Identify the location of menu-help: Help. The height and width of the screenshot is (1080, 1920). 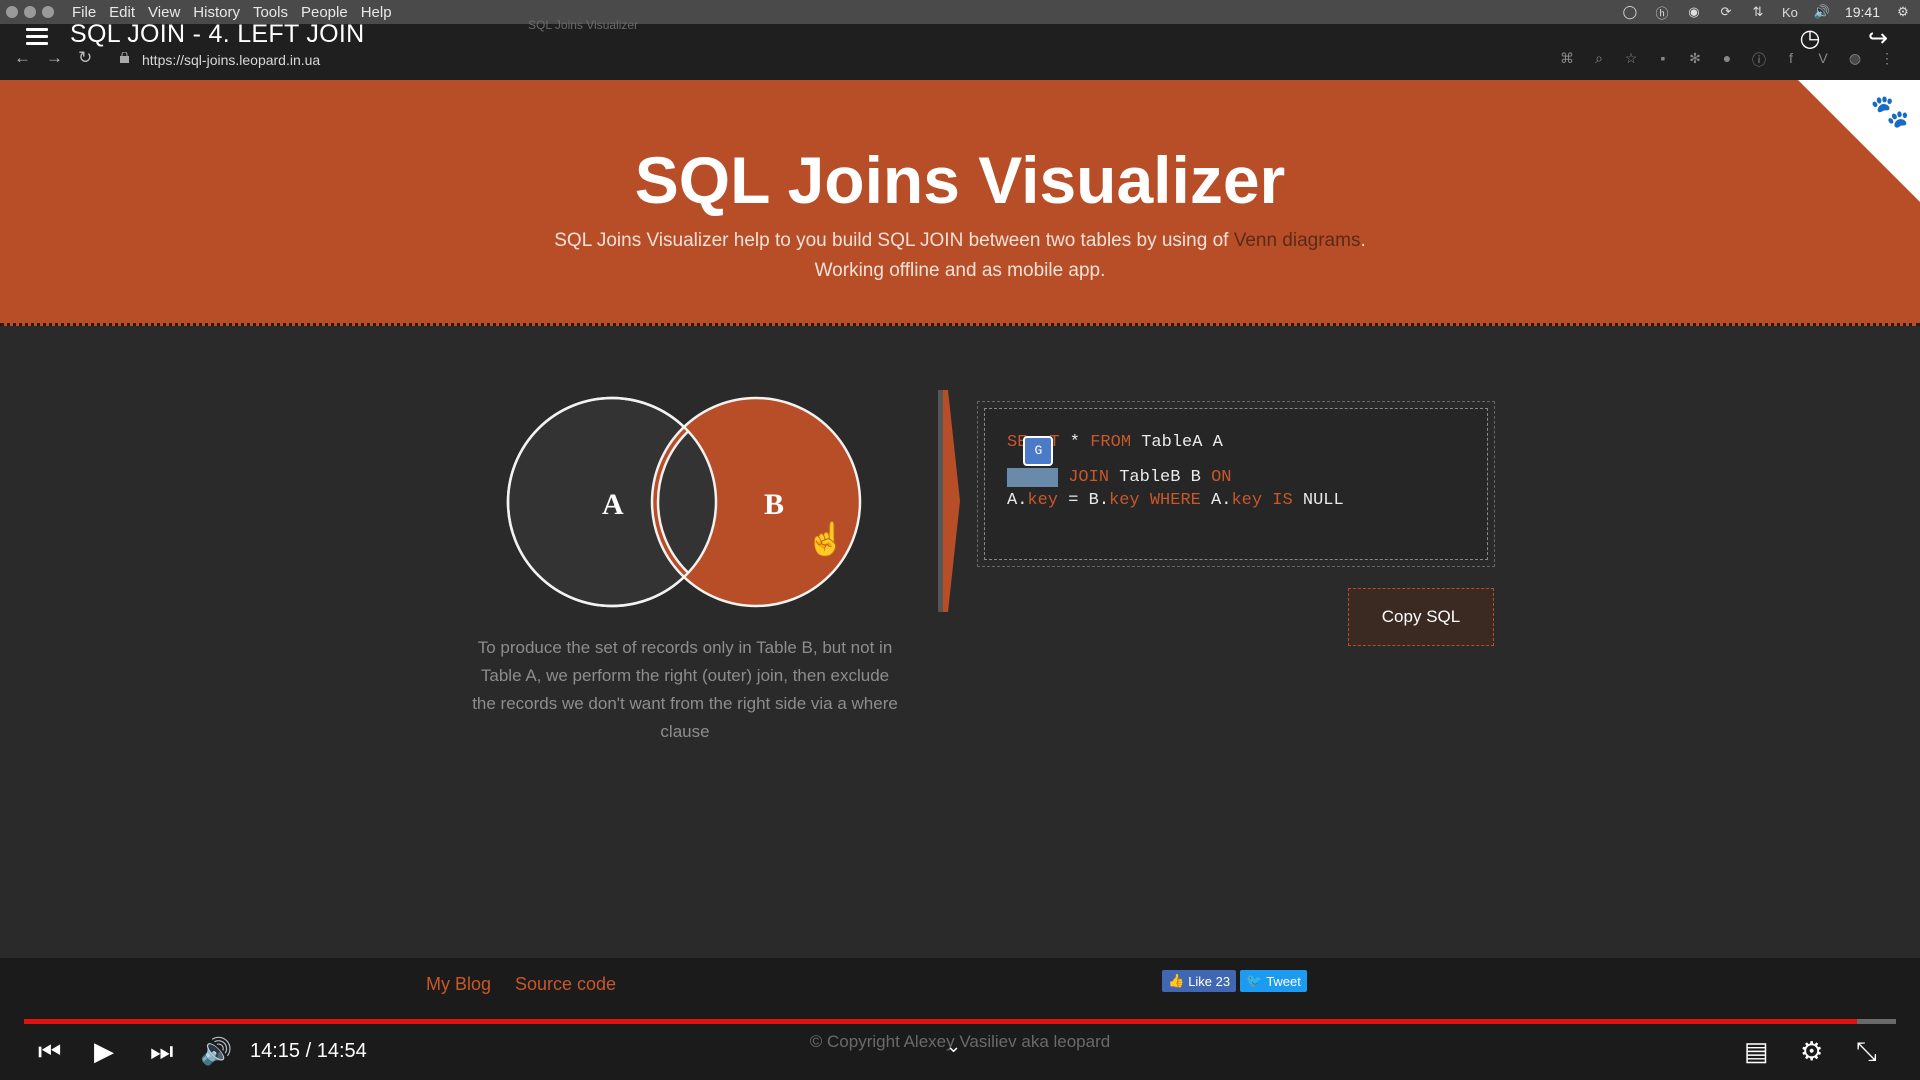
(376, 12).